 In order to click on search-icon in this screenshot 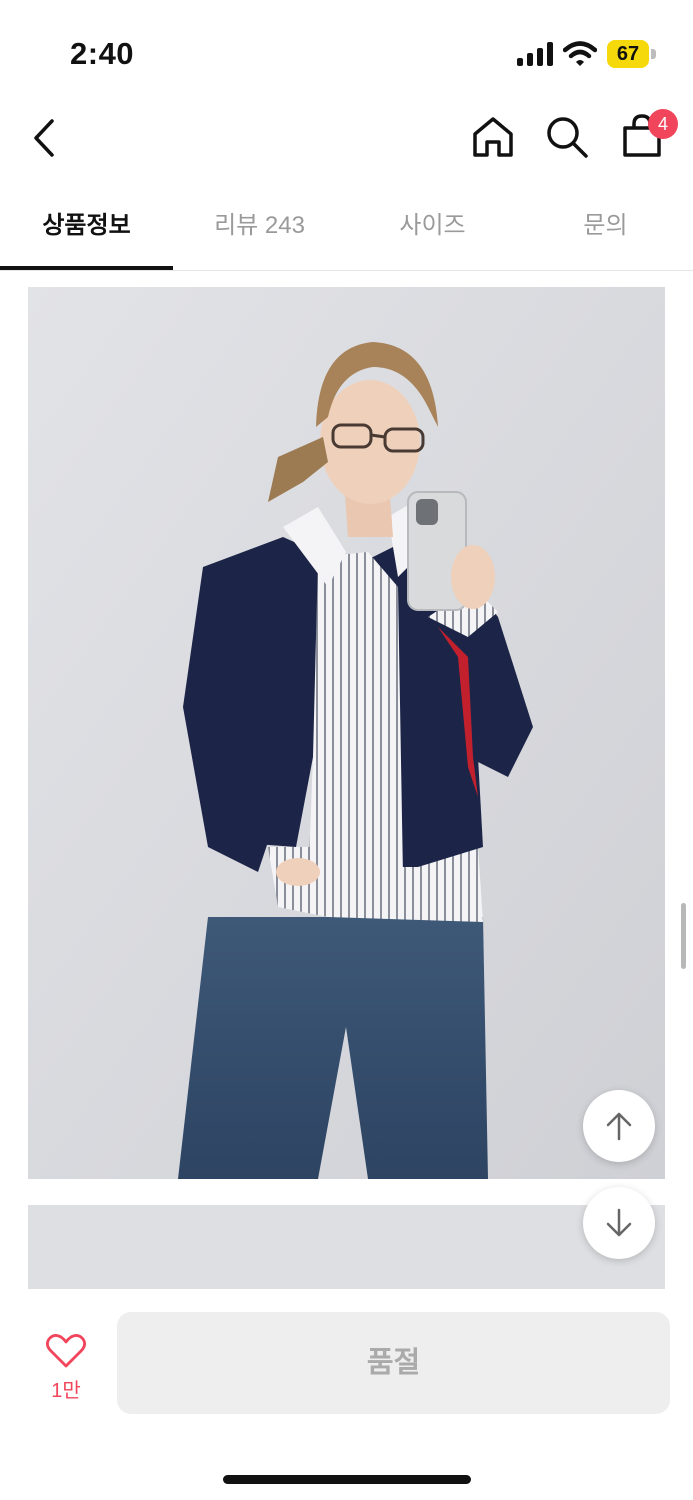, I will do `click(567, 137)`.